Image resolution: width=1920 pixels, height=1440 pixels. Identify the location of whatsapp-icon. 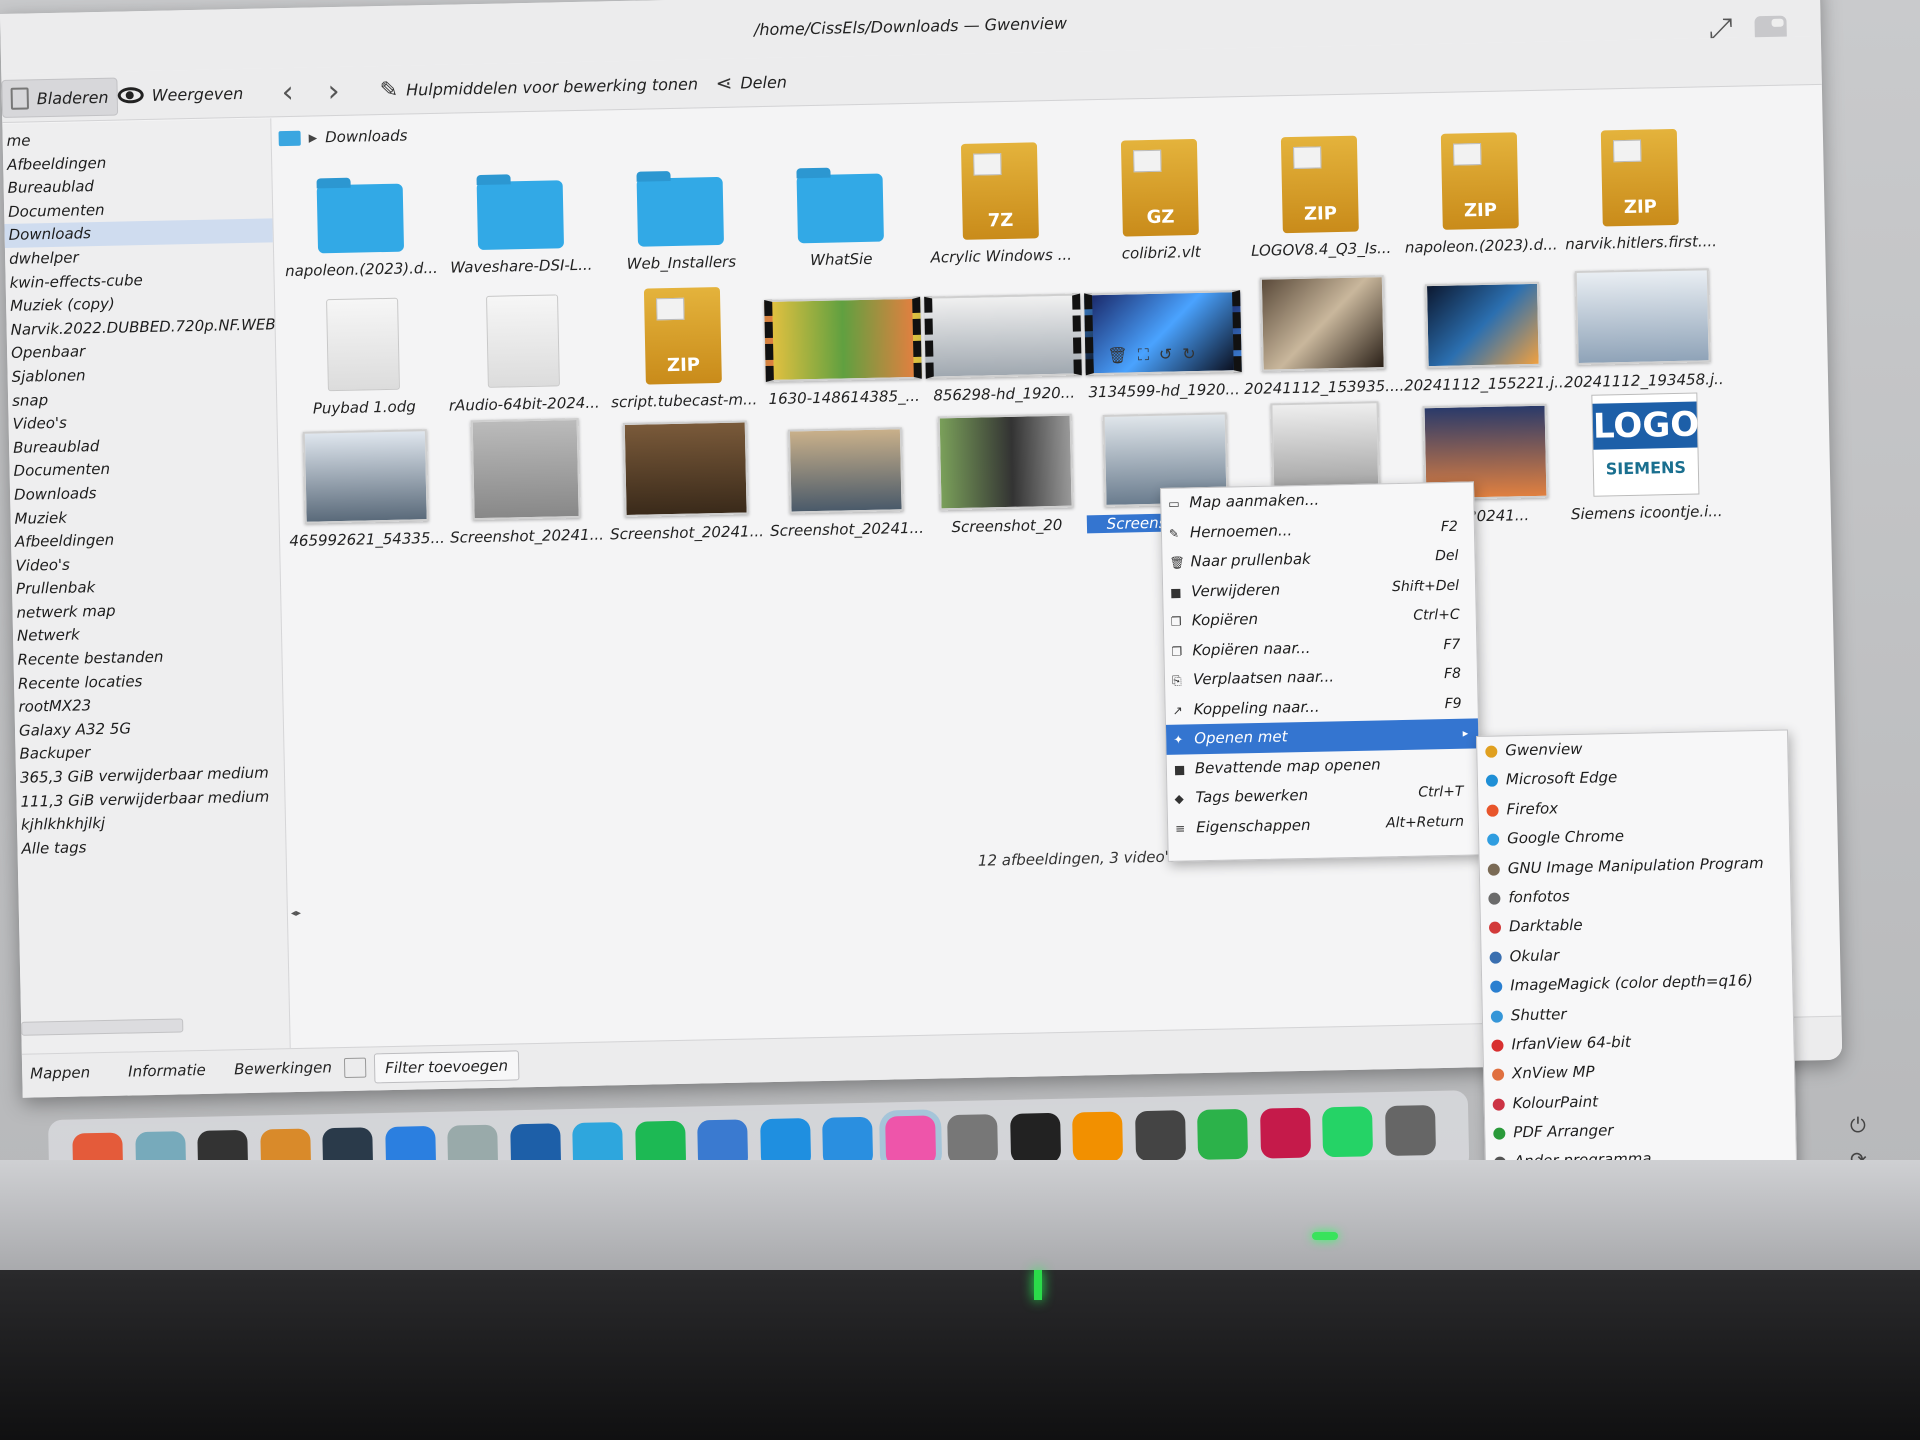
(1348, 1132).